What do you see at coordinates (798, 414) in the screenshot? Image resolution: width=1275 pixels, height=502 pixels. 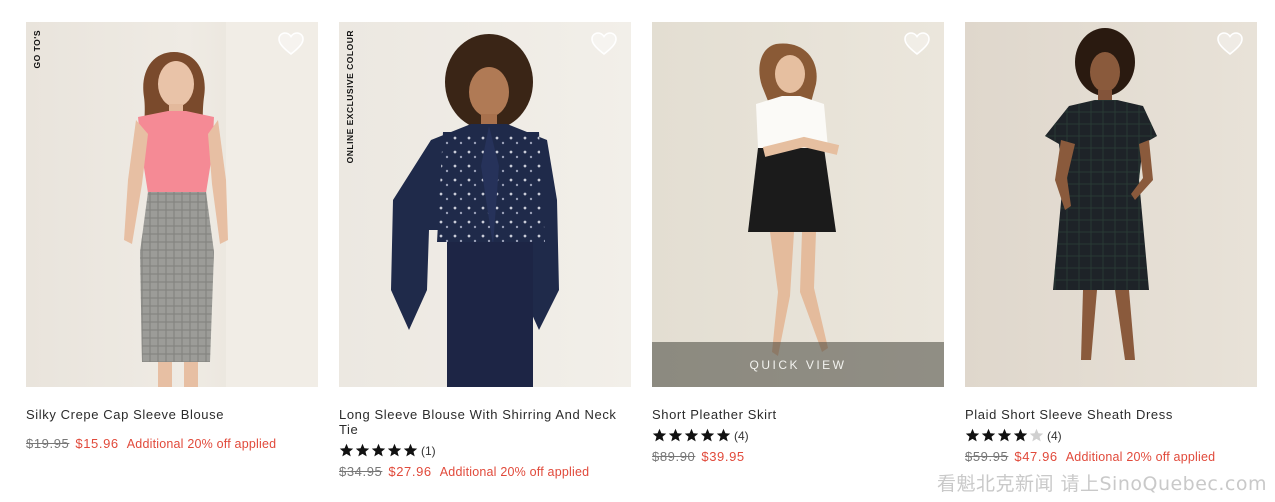 I see `product-name: Short Pleather Skirt` at bounding box center [798, 414].